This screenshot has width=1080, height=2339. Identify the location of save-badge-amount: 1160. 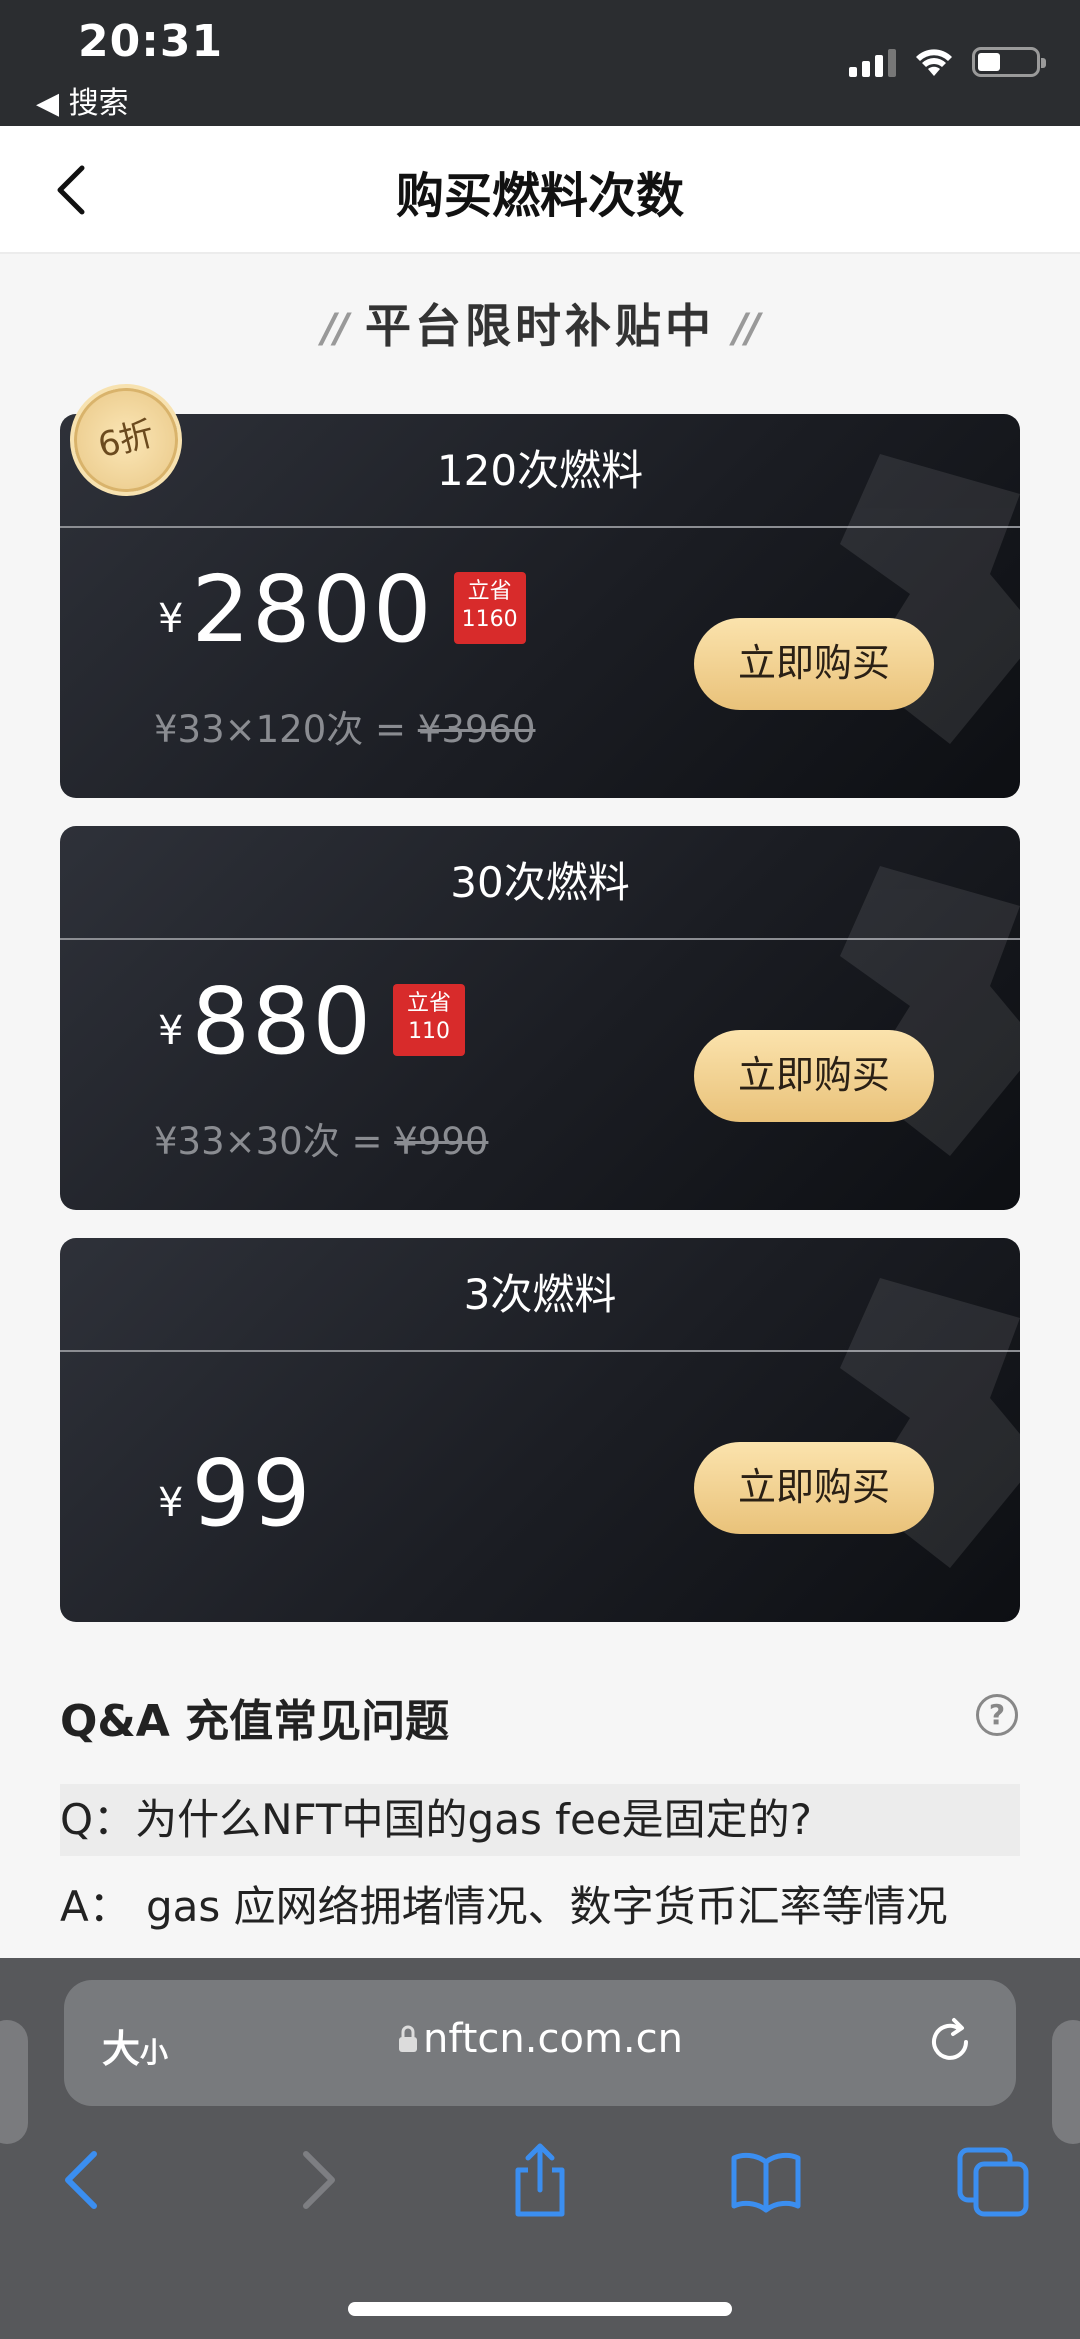
(489, 619).